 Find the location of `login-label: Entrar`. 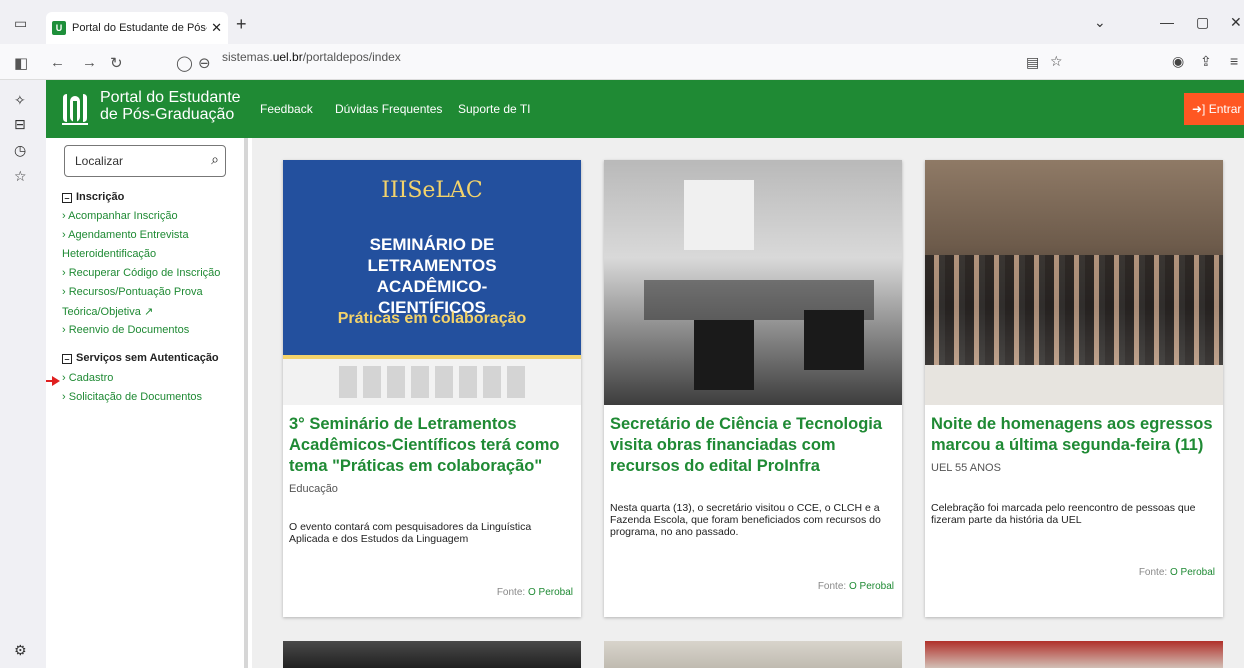

login-label: Entrar is located at coordinates (1225, 109).